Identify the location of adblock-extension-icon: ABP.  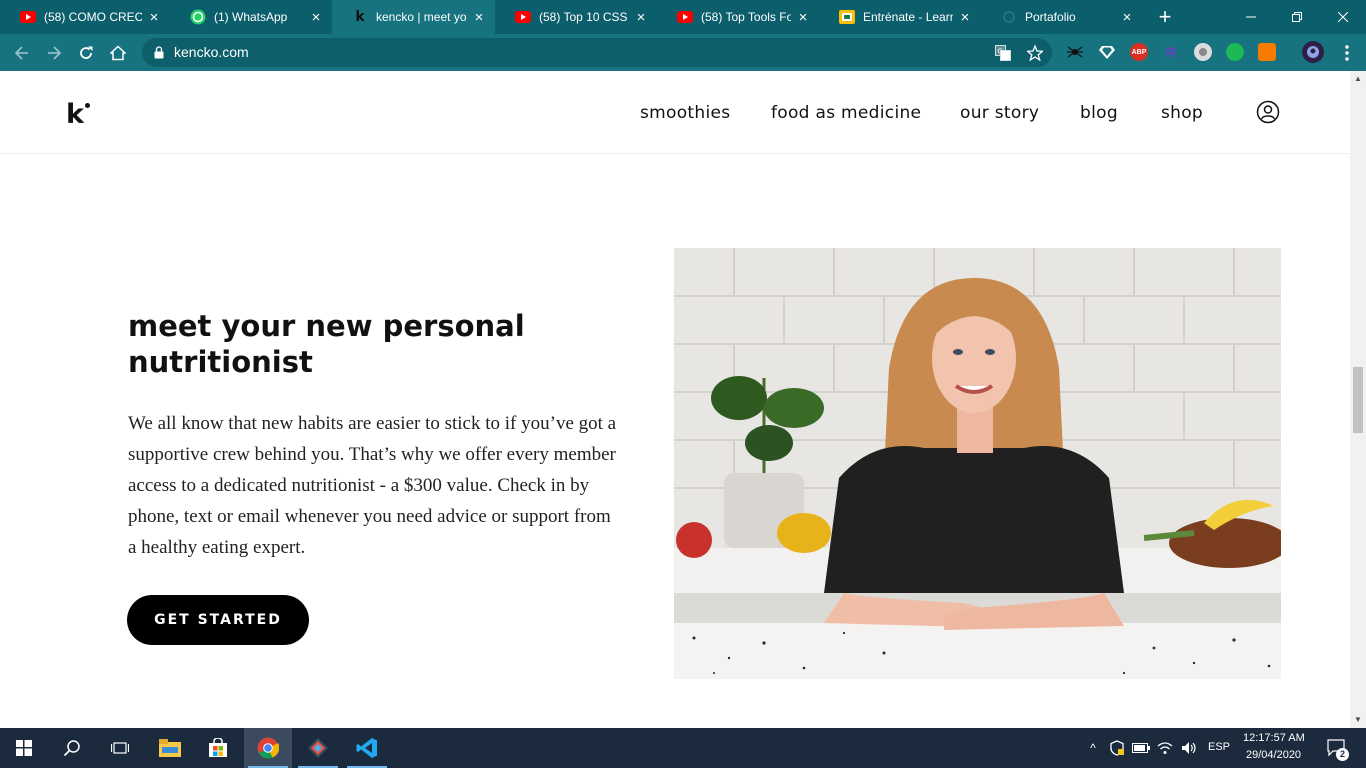
(1139, 52).